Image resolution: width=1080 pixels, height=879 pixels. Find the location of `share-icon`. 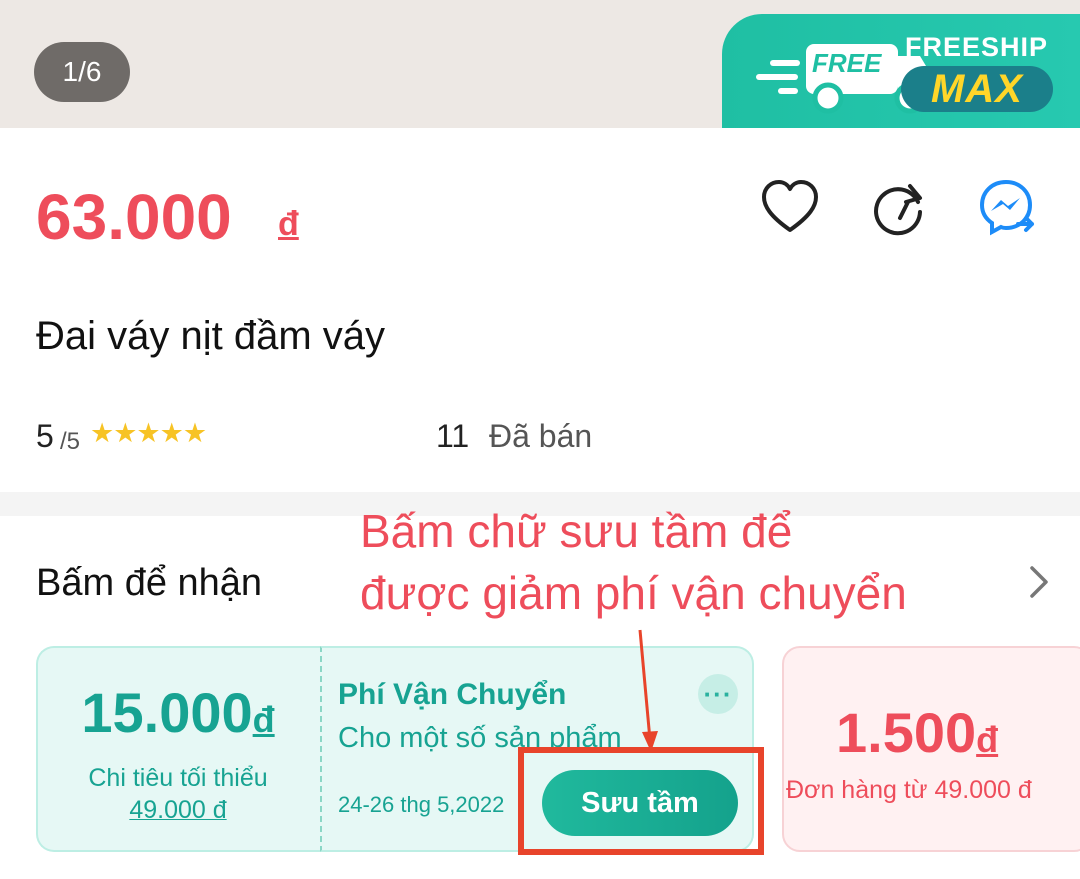

share-icon is located at coordinates (900, 208).